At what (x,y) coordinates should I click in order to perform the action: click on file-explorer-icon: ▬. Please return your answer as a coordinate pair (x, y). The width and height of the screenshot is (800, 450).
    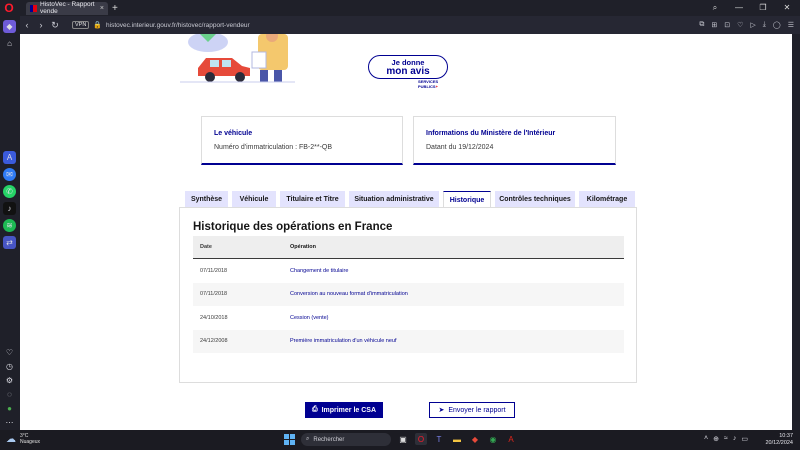
    Looking at the image, I should click on (457, 439).